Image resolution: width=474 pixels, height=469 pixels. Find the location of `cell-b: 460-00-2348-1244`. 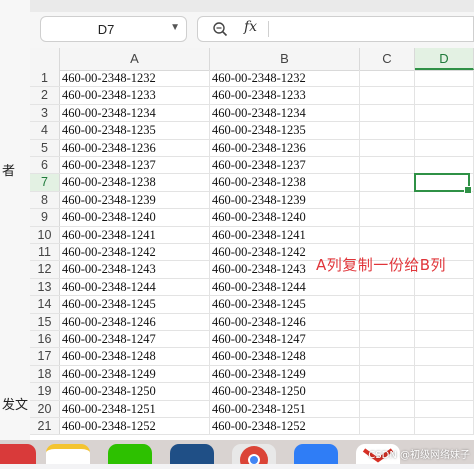

cell-b: 460-00-2348-1244 is located at coordinates (285, 287).